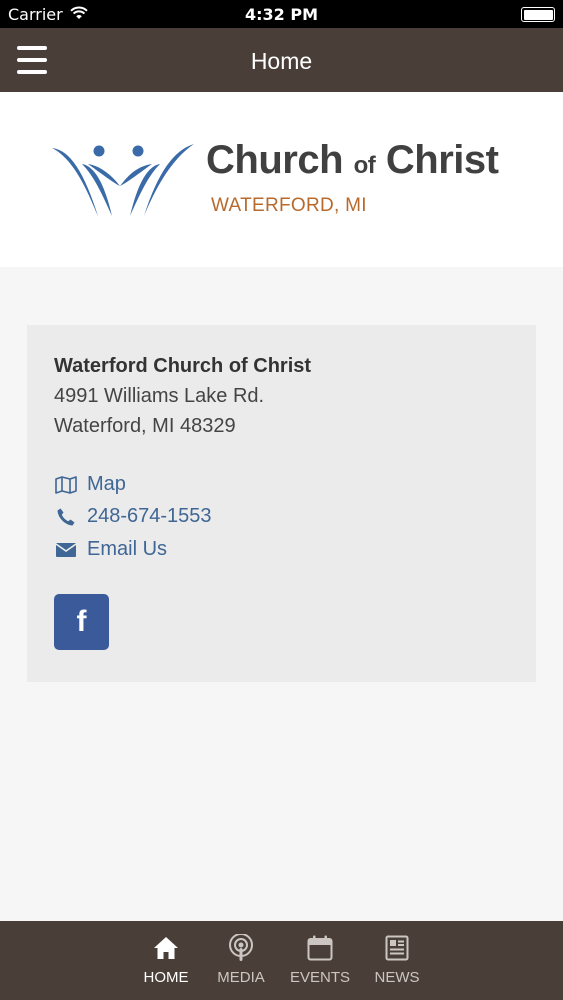  I want to click on map-link: Map, so click(90, 484).